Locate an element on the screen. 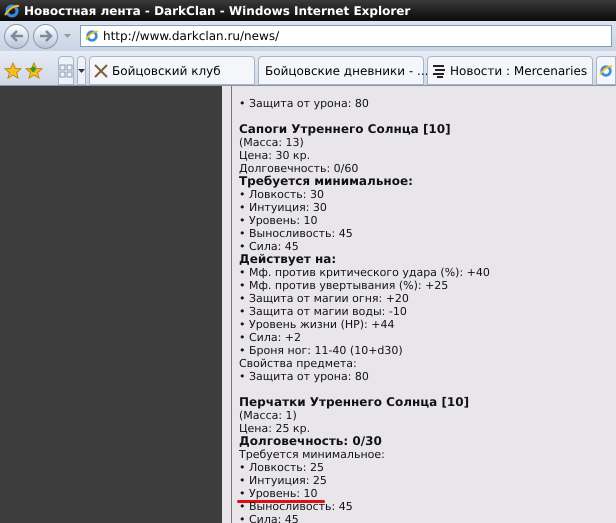 This screenshot has height=523, width=616. window-title: Новостная лента - DarkClan - Windows Internet Explorer is located at coordinates (217, 11).